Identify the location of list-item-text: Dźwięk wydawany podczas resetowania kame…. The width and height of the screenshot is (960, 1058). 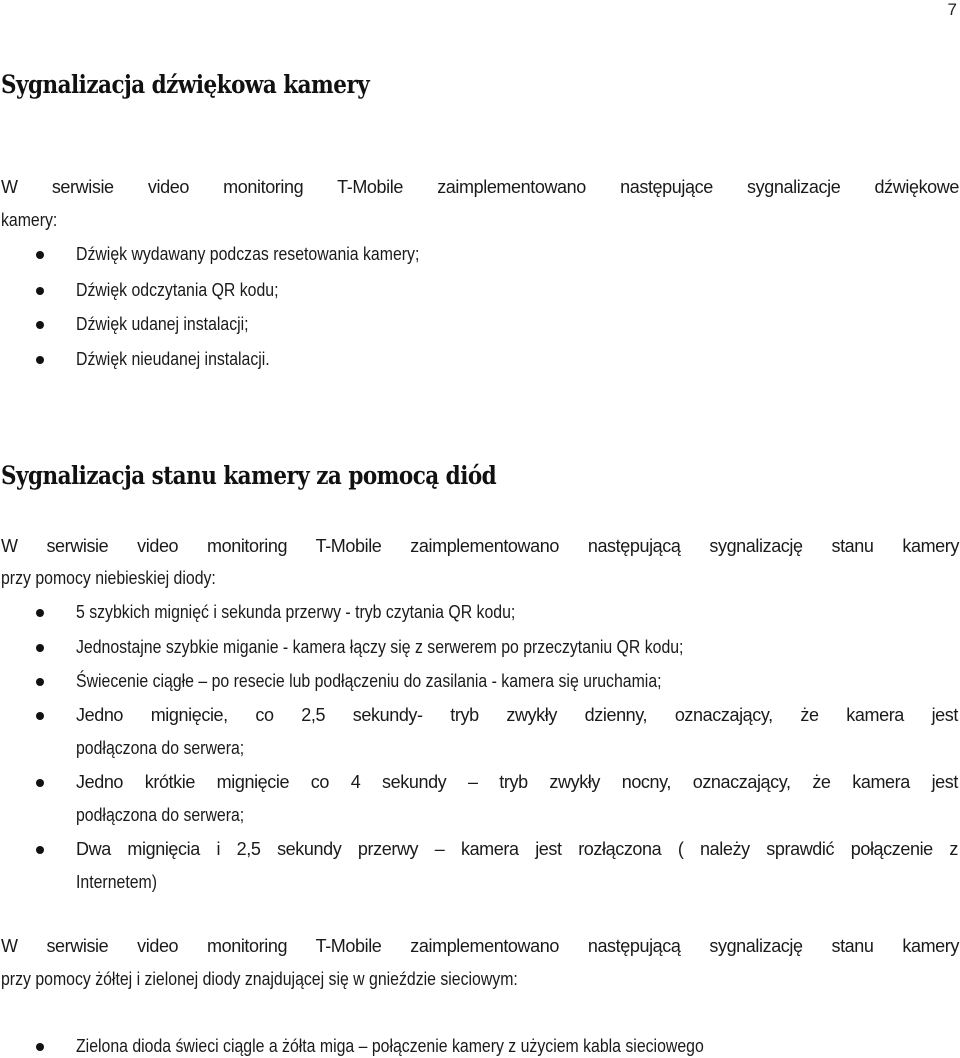
(248, 254).